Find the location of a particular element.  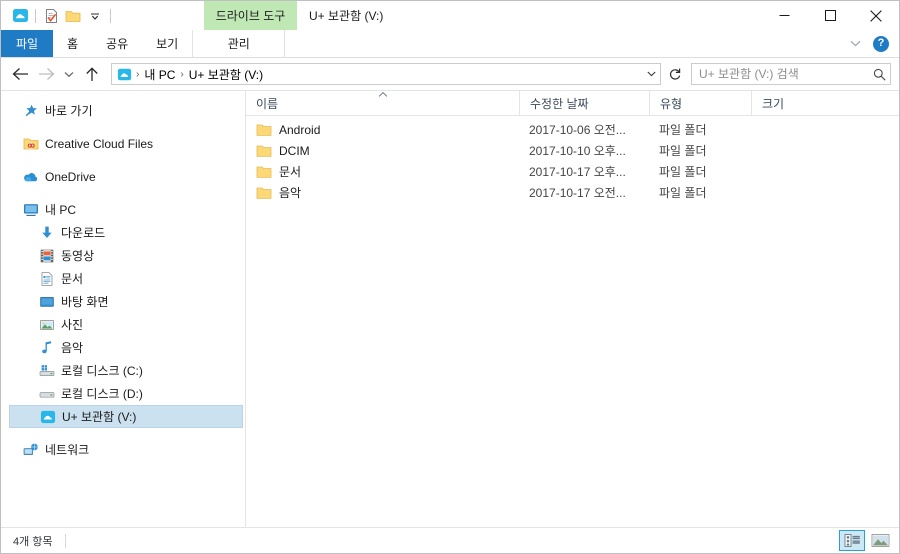

ribbon-right-controls: ? is located at coordinates (873, 43).